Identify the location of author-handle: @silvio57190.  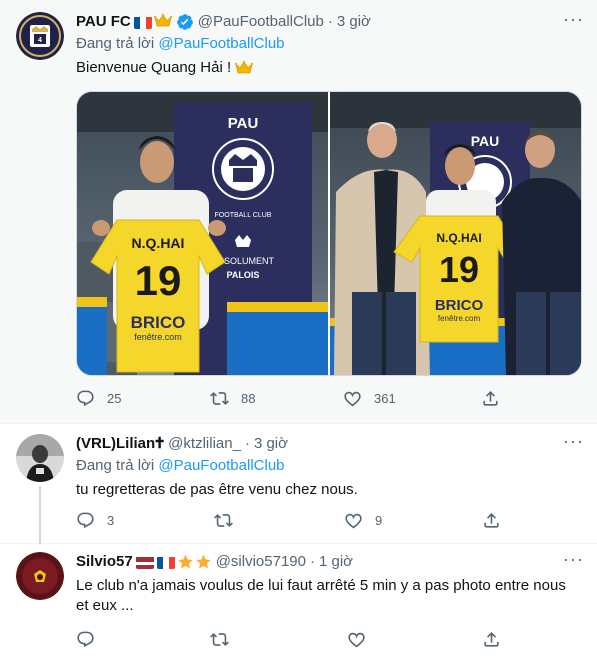
(261, 562).